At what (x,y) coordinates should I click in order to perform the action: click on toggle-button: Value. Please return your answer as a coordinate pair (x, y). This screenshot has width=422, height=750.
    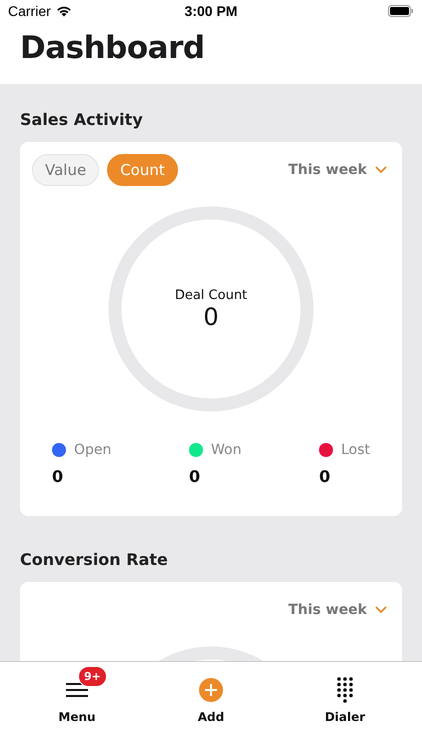
    Looking at the image, I should click on (66, 170).